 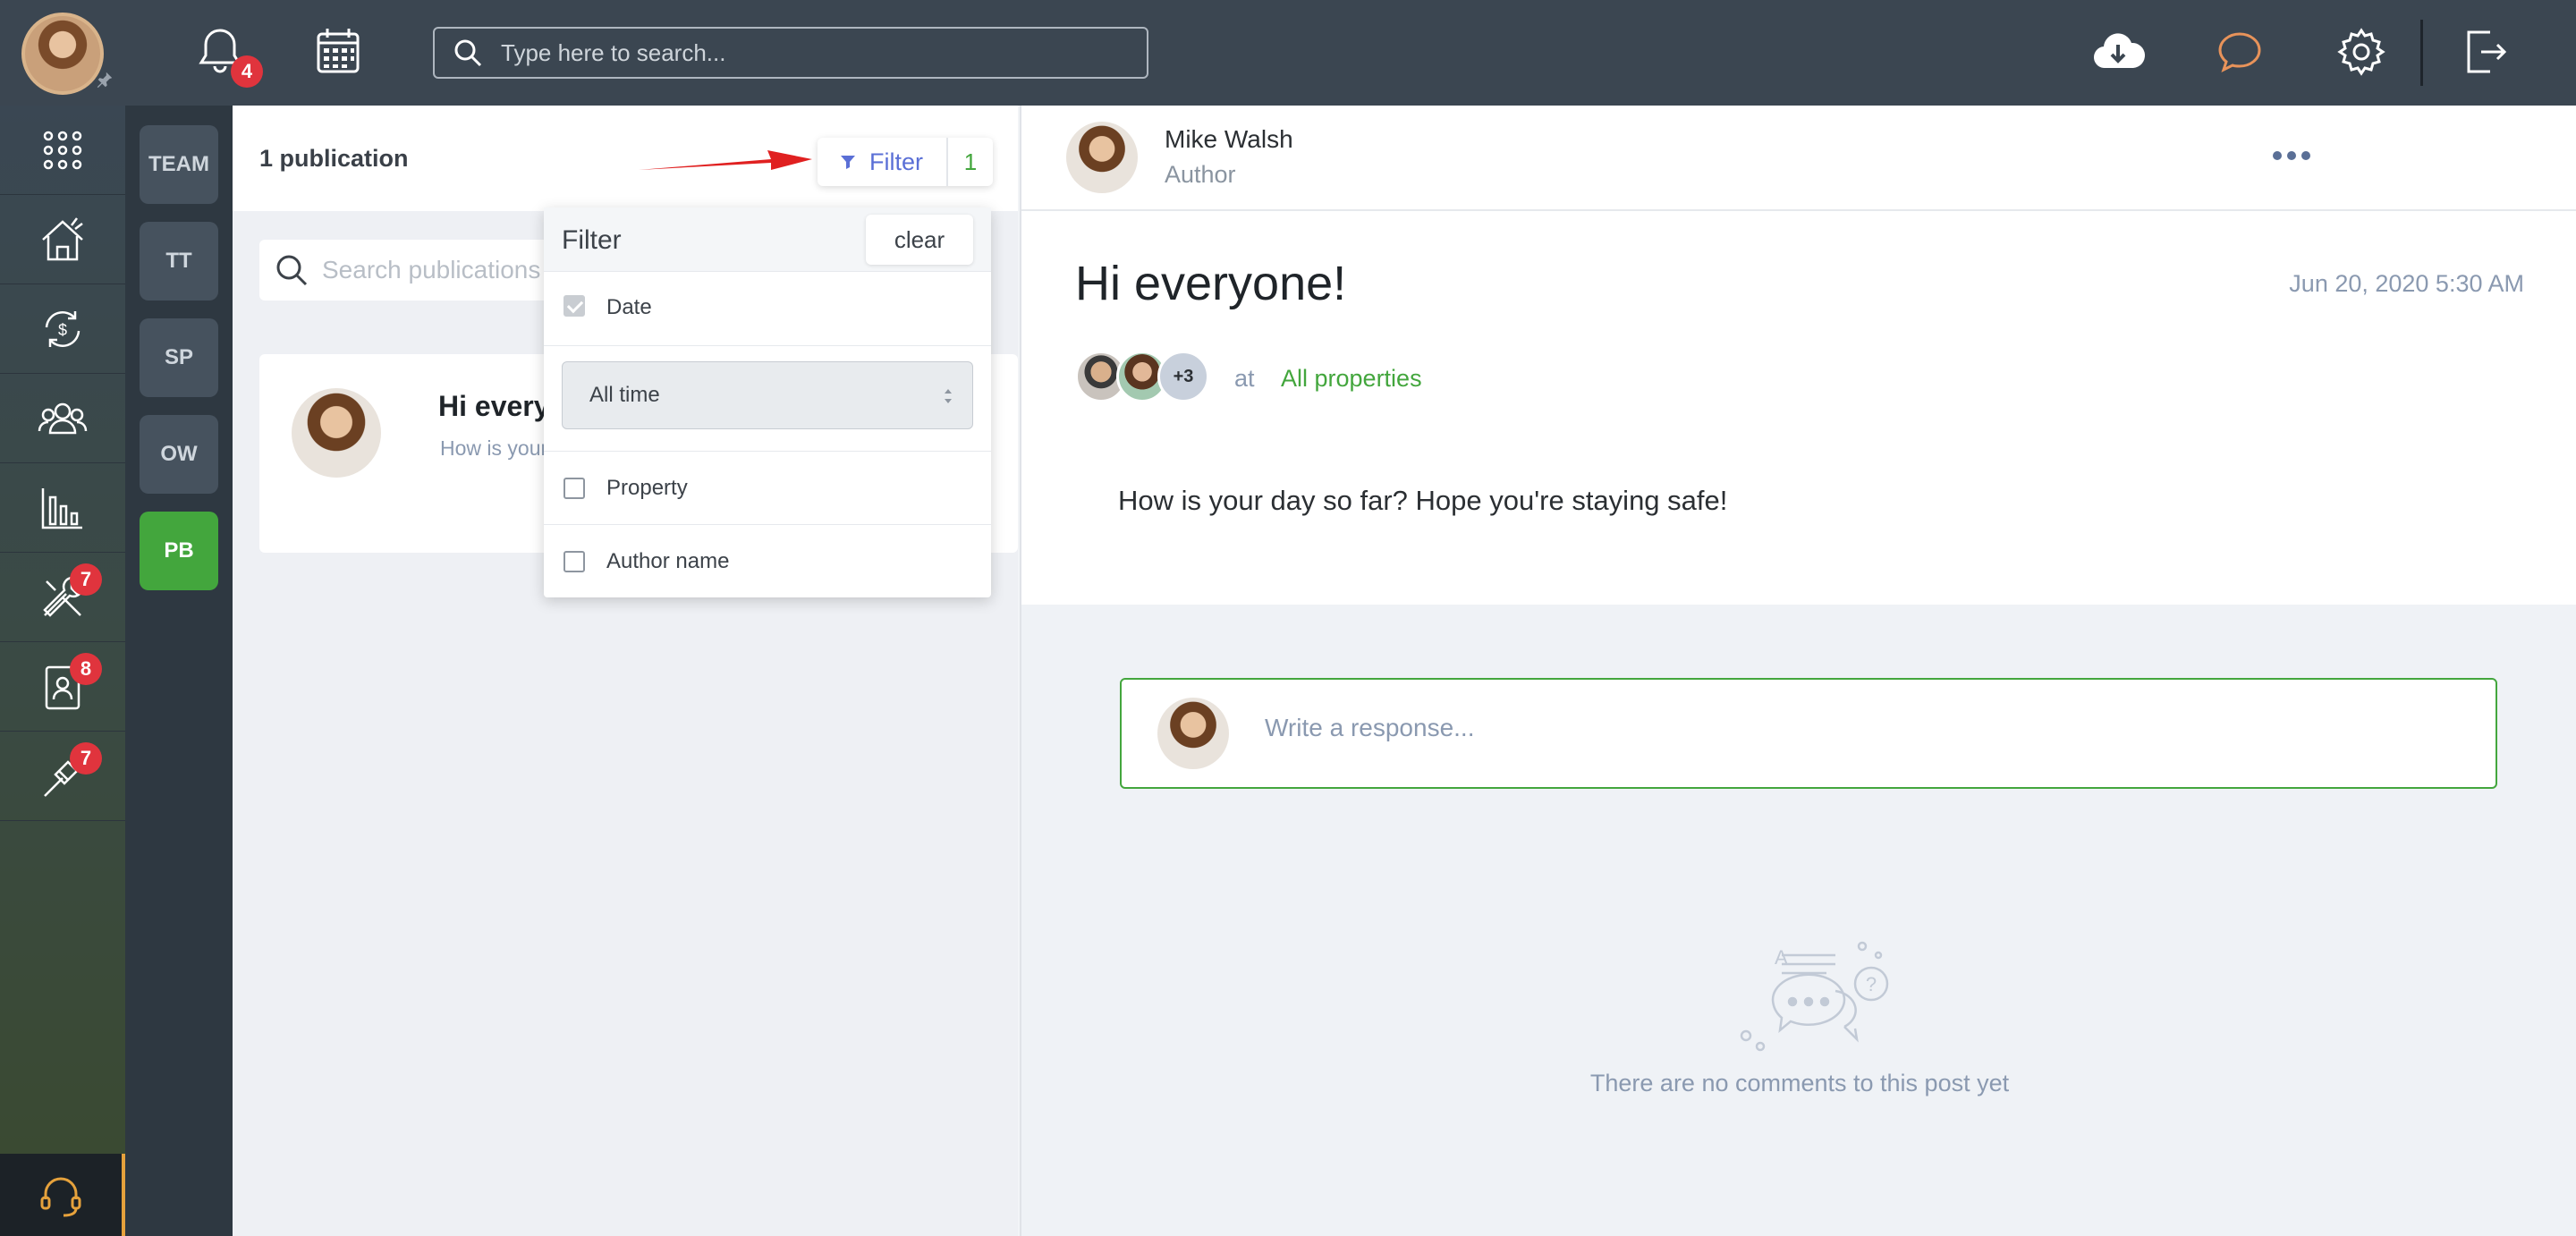 What do you see at coordinates (1799, 1083) in the screenshot?
I see `no-comments-message: There are no comments to this post yet` at bounding box center [1799, 1083].